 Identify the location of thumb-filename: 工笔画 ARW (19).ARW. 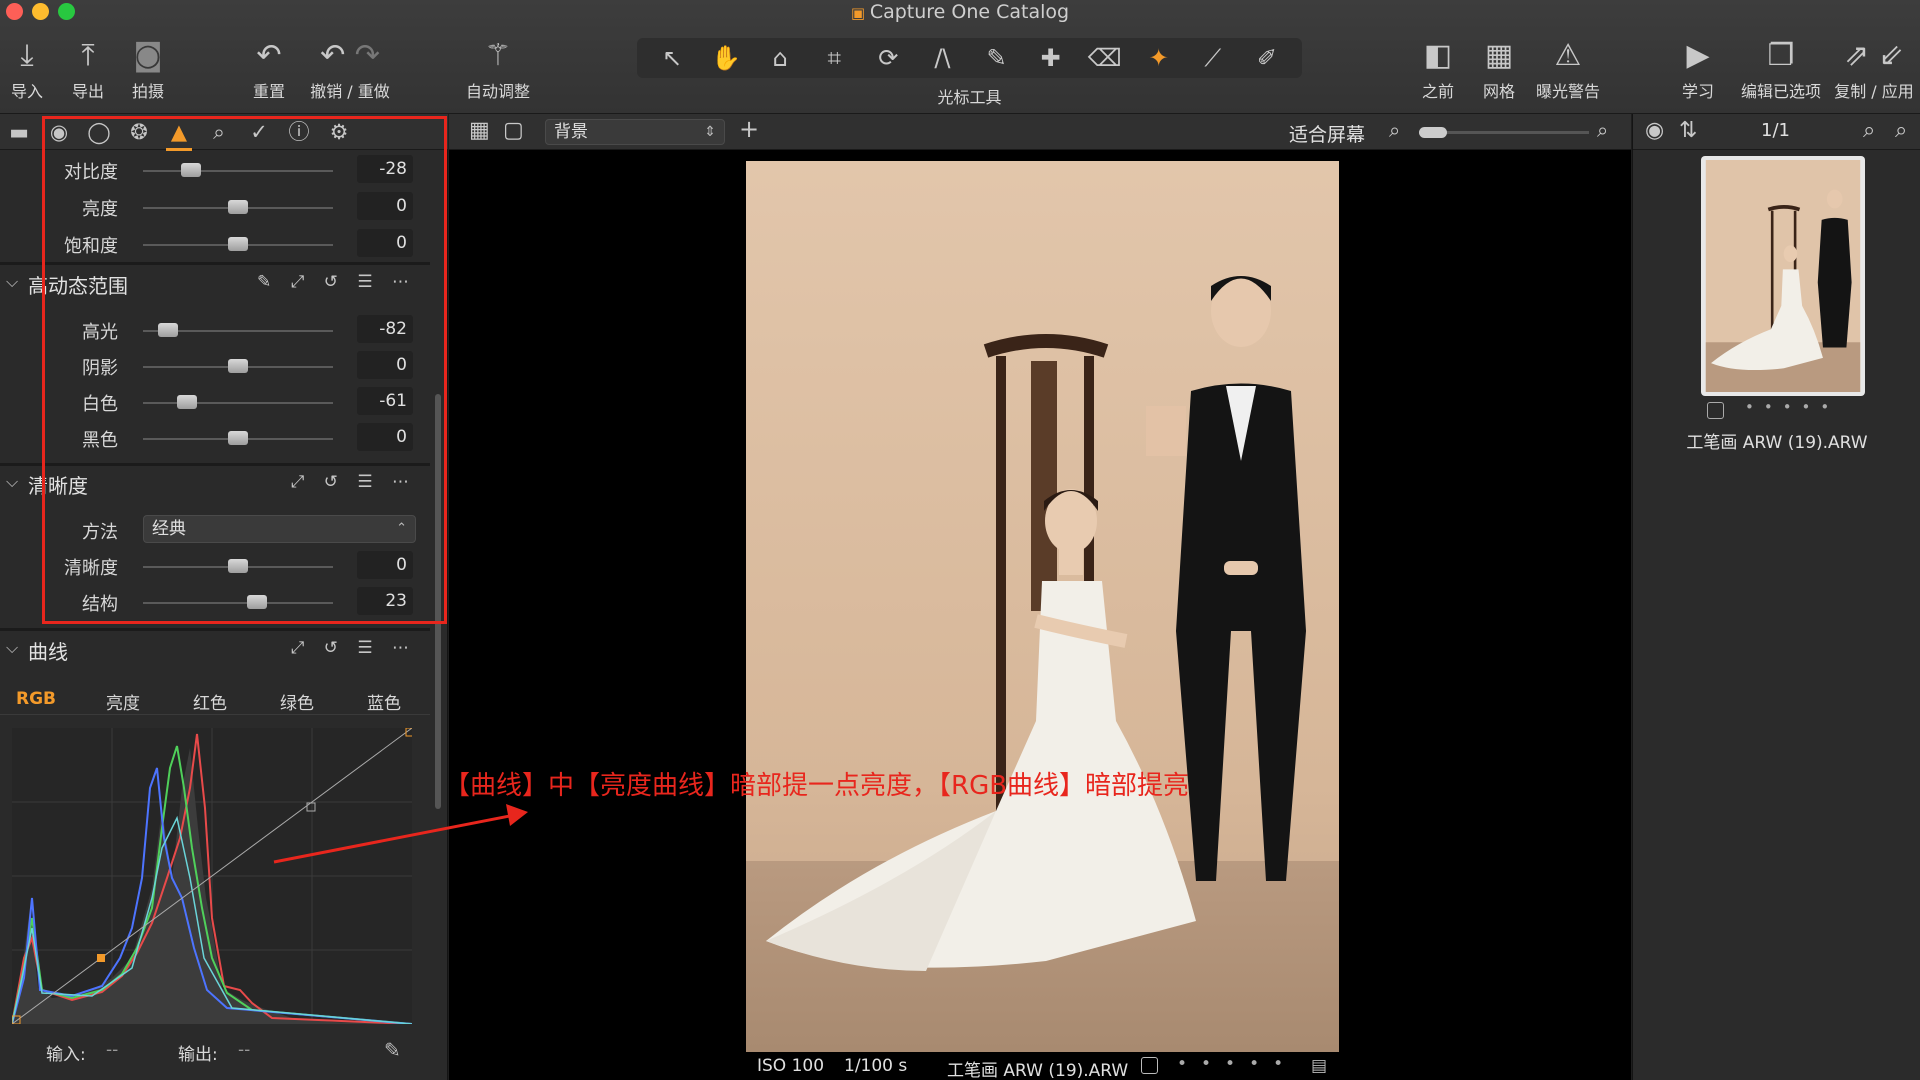
(1777, 443).